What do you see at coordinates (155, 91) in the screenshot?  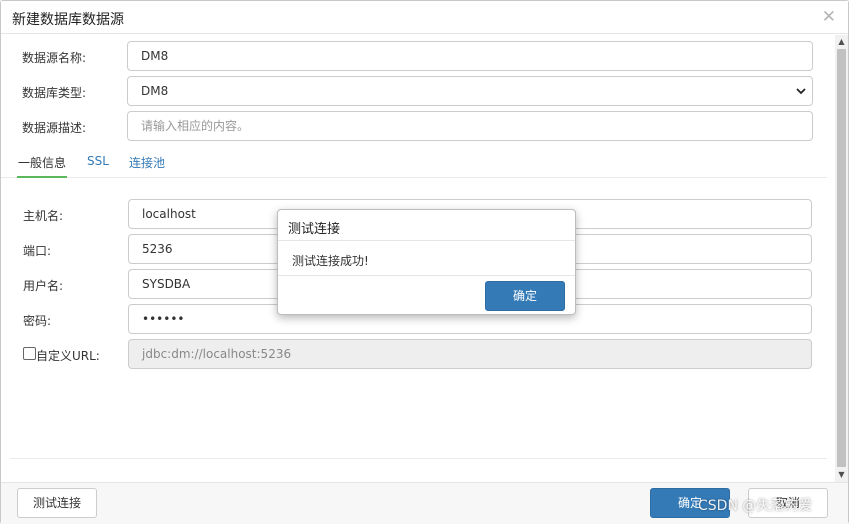 I see `database-type-value: DM8` at bounding box center [155, 91].